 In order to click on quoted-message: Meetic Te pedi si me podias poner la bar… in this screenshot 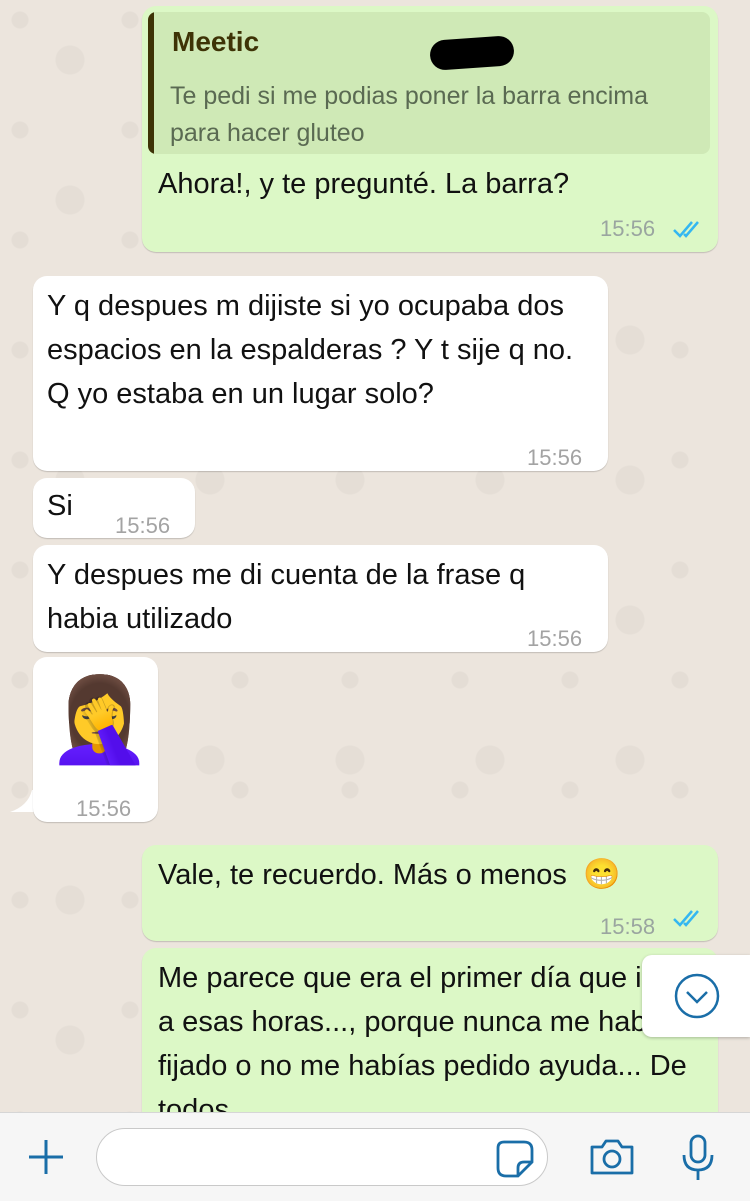, I will do `click(429, 83)`.